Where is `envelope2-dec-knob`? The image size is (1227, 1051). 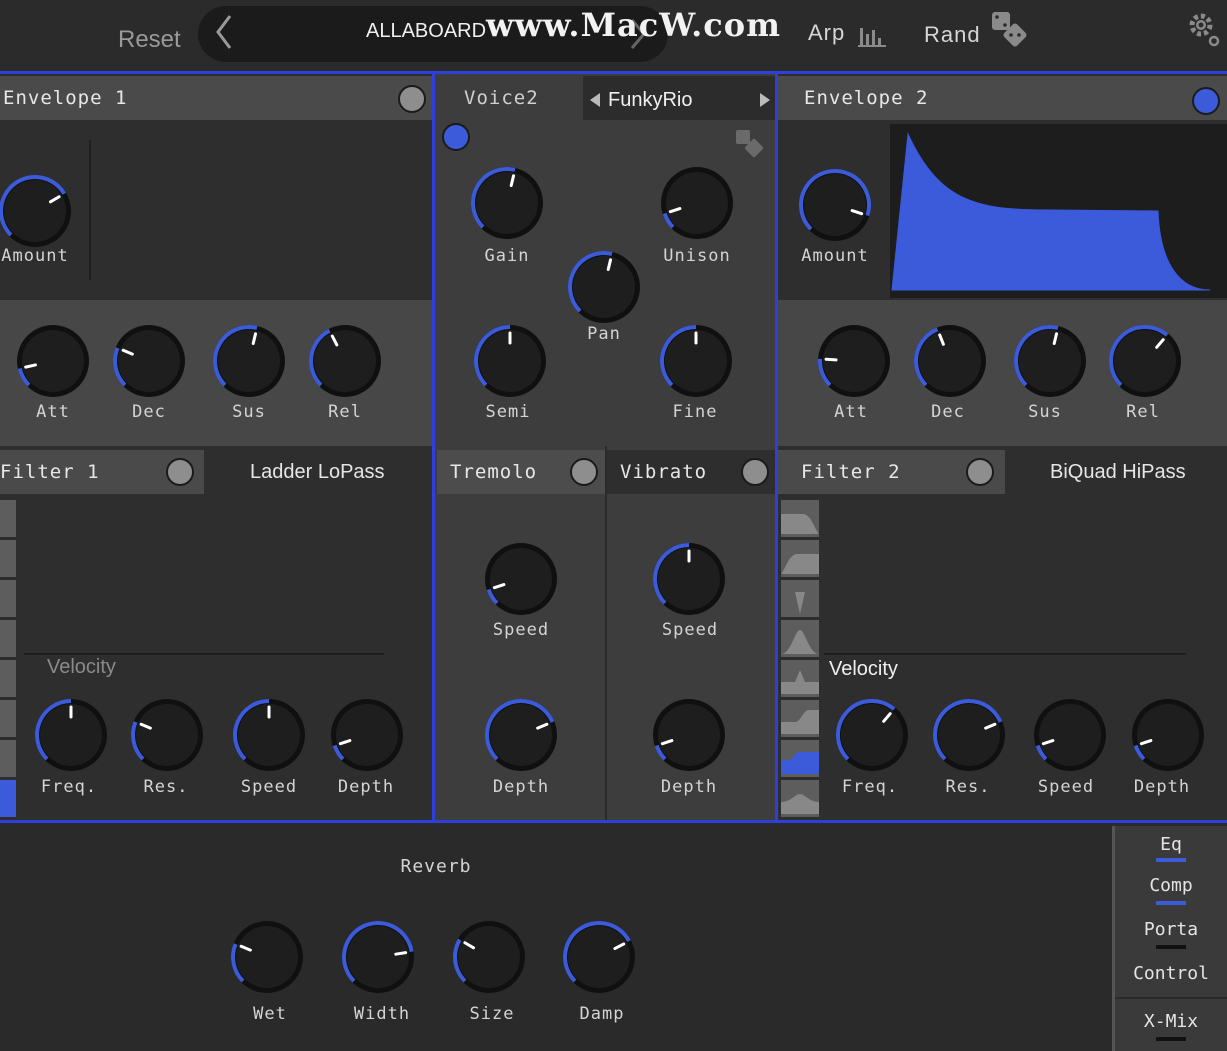
envelope2-dec-knob is located at coordinates (950, 363).